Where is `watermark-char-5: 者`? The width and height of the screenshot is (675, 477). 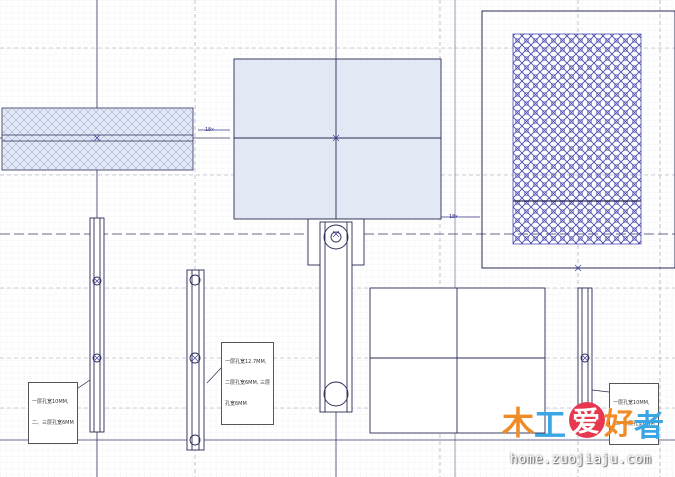
watermark-char-5: 者 is located at coordinates (649, 426).